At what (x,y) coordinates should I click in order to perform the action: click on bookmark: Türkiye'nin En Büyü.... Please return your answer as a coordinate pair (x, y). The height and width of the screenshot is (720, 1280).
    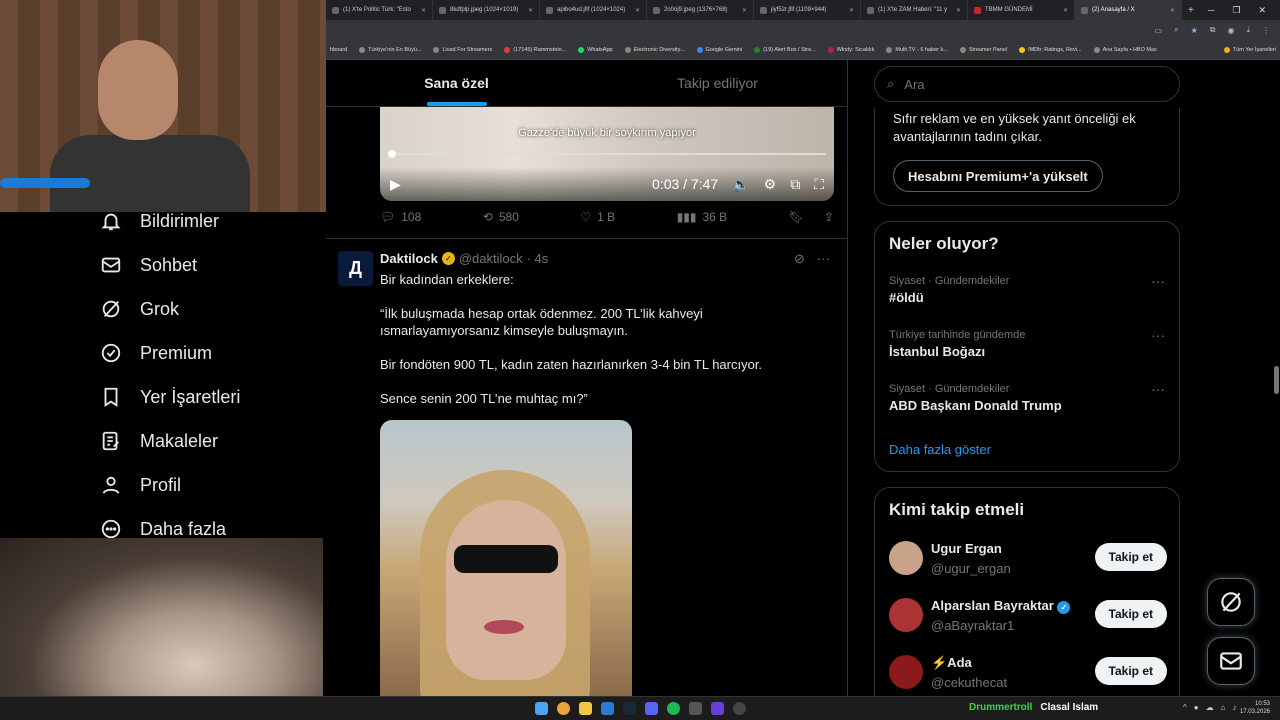
    Looking at the image, I should click on (390, 49).